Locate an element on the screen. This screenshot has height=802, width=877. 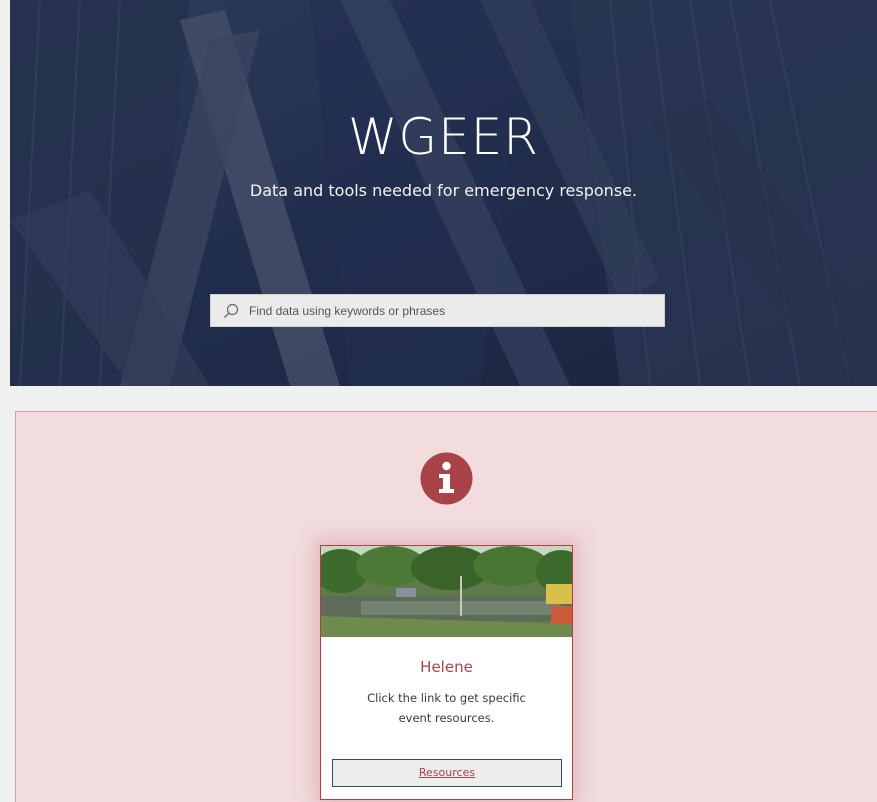
resources-button: Resources is located at coordinates (447, 773).